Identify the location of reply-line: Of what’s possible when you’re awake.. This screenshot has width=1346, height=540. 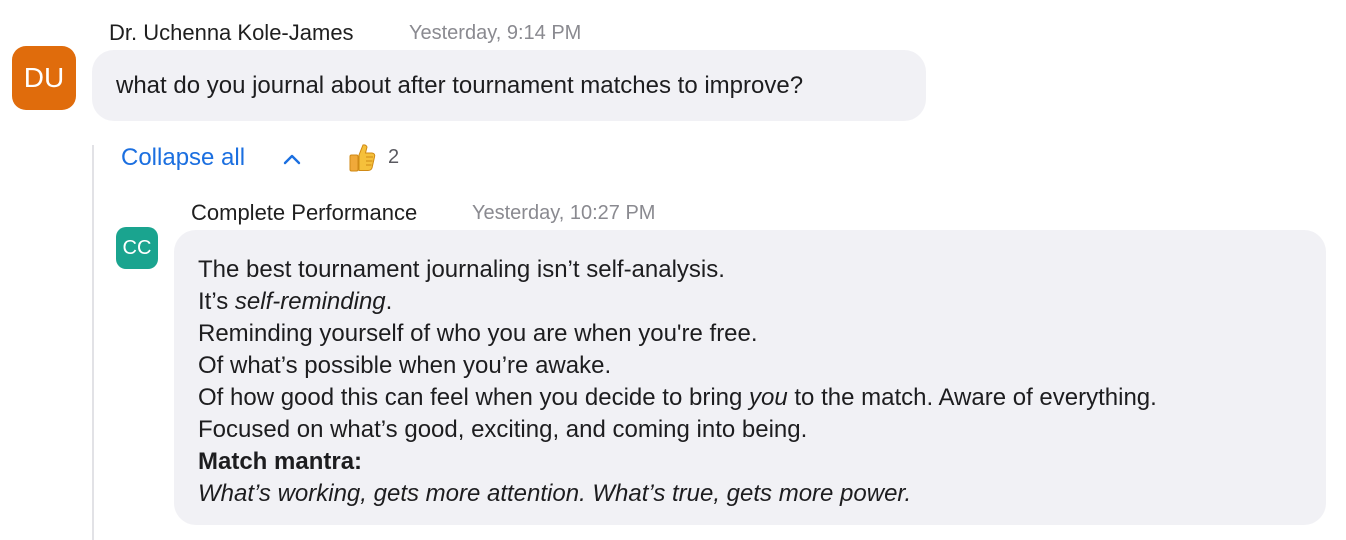
(405, 365).